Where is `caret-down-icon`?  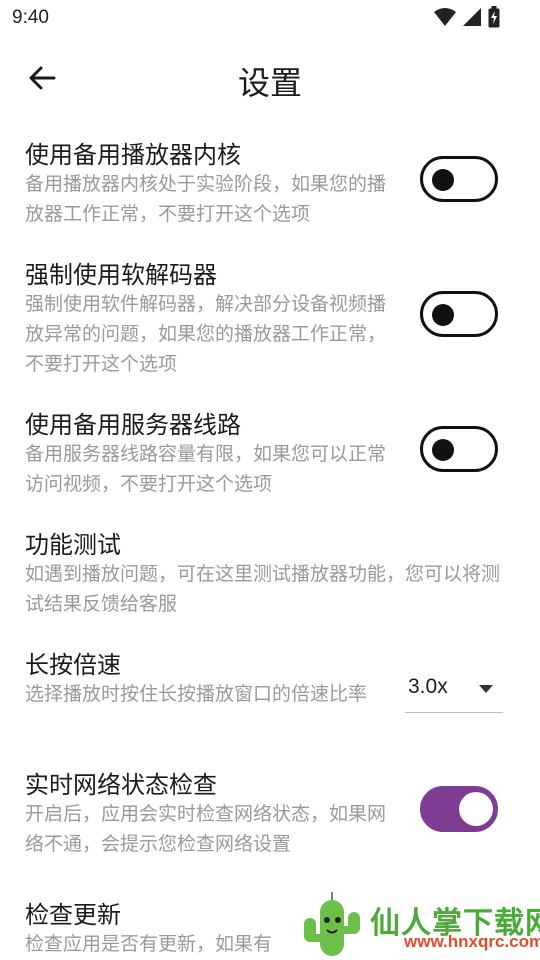 caret-down-icon is located at coordinates (486, 689).